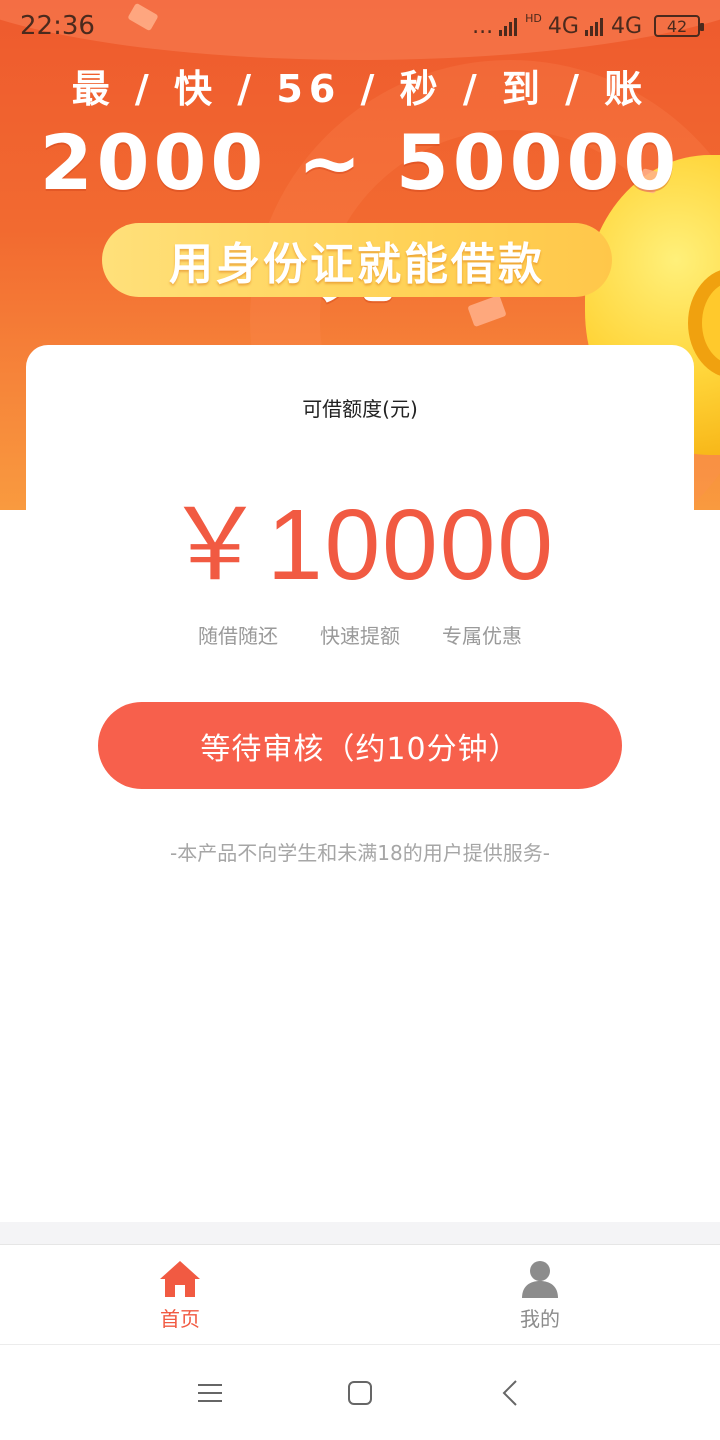  What do you see at coordinates (357, 260) in the screenshot?
I see `banner-pill: 用身份证就能借款` at bounding box center [357, 260].